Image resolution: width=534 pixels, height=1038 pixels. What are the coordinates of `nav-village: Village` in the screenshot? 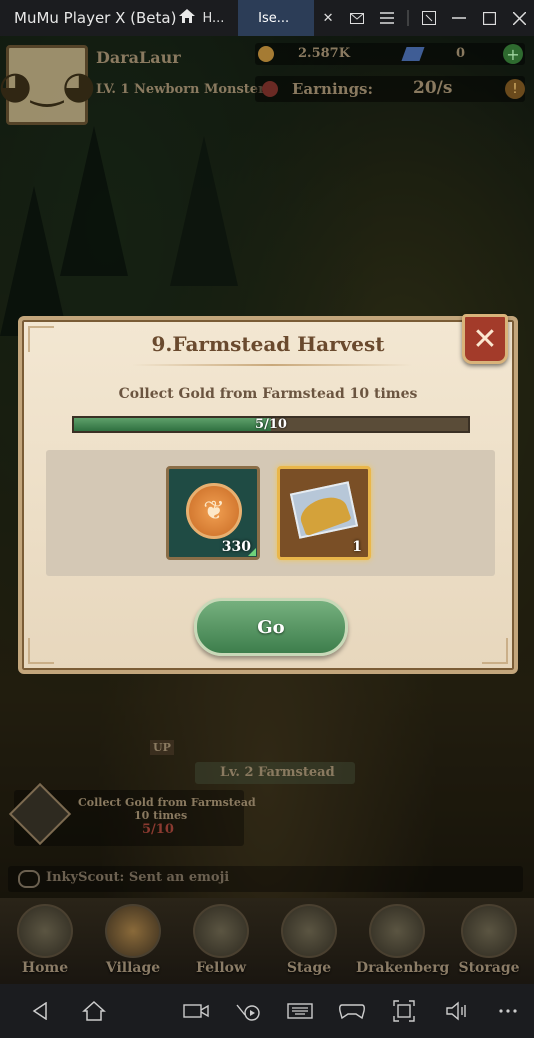 It's located at (133, 943).